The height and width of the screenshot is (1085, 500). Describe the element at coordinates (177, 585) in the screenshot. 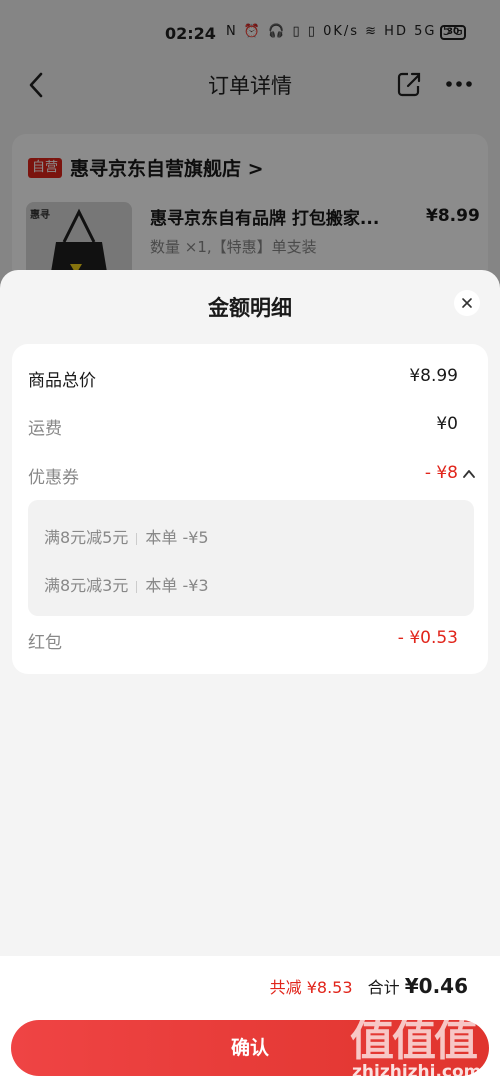

I see `coupon-item-detail: 本单 -¥3` at that location.